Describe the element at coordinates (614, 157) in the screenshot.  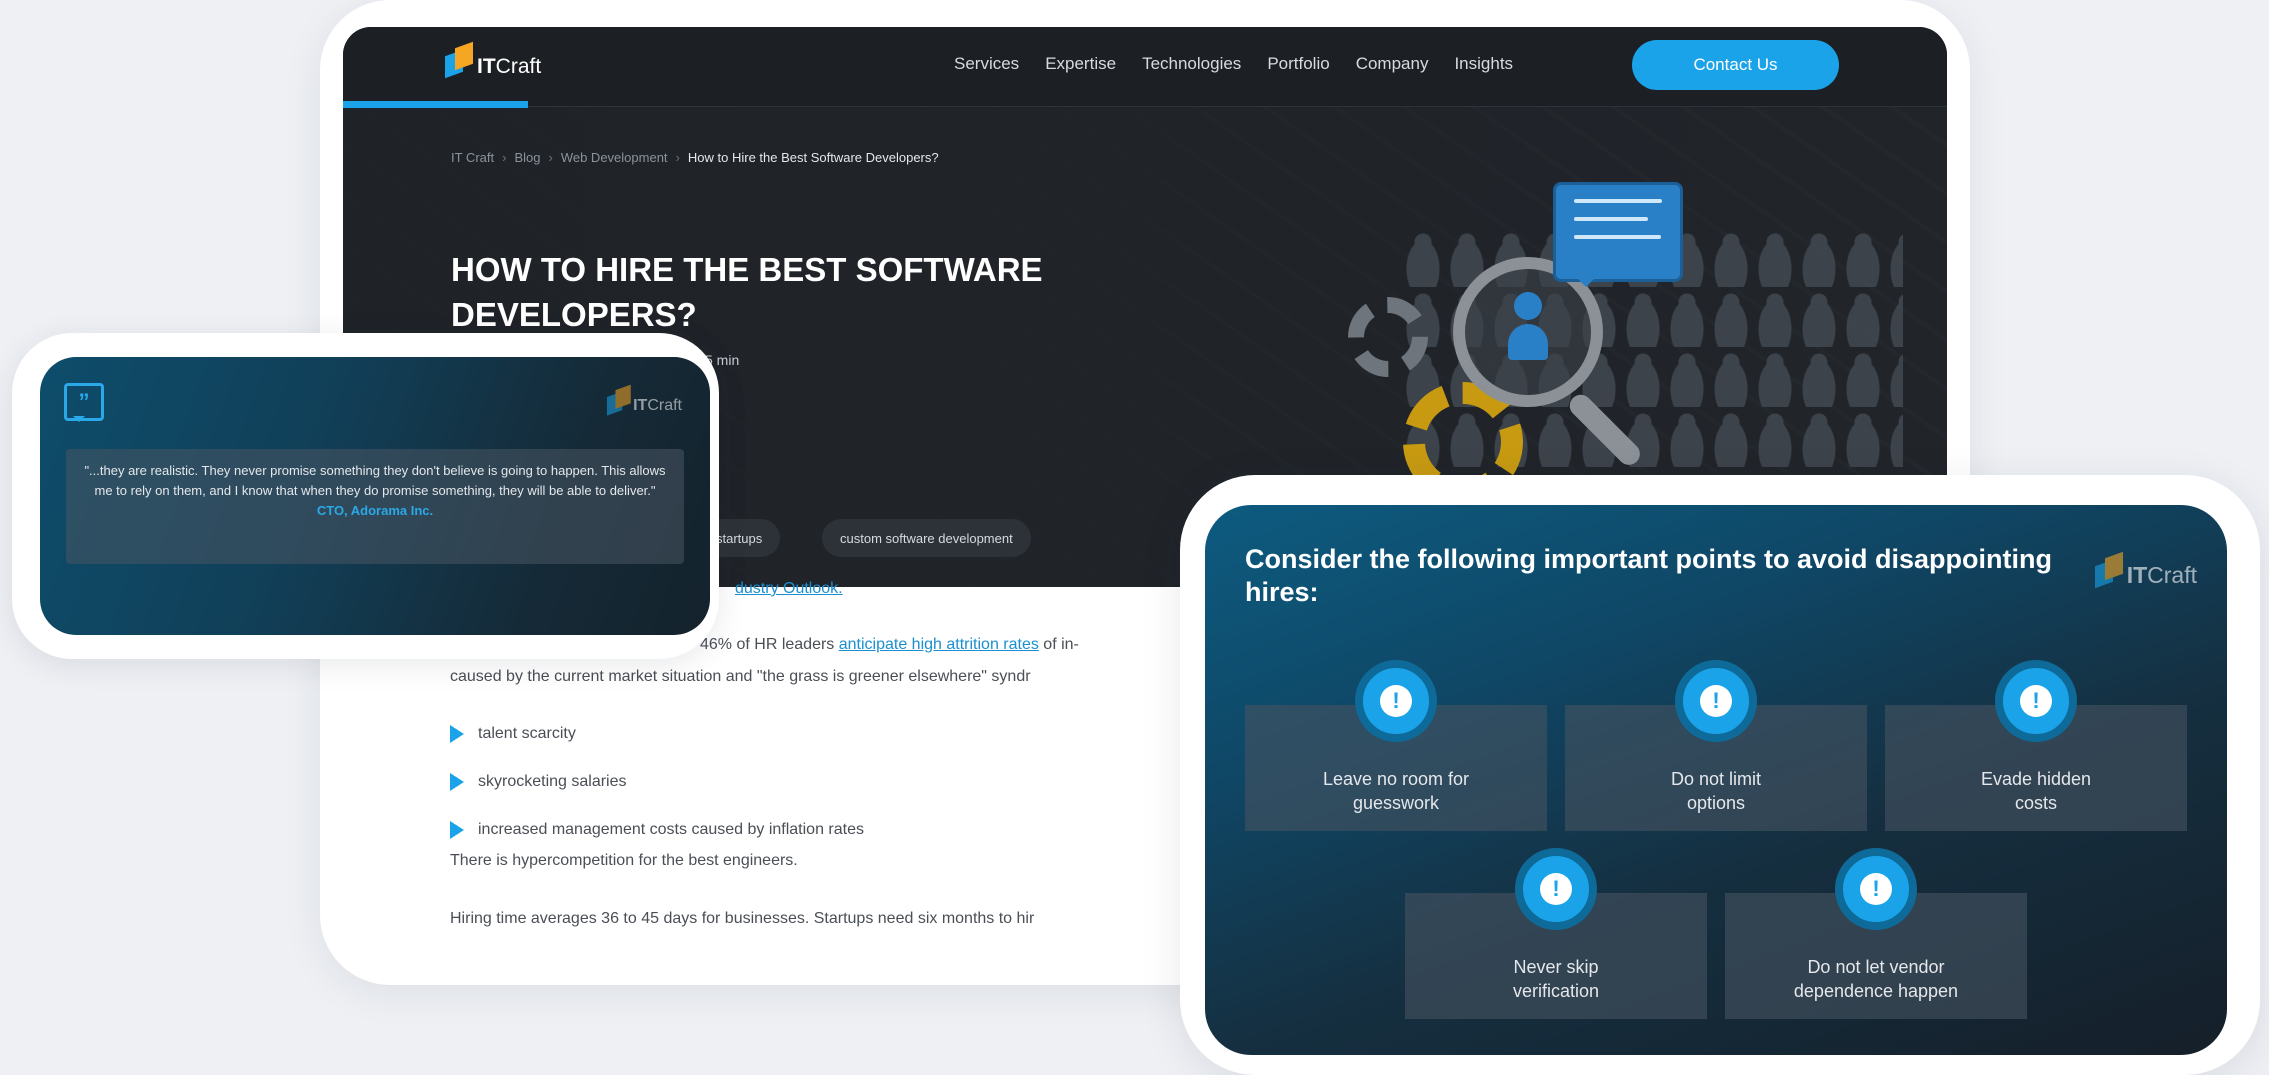
I see `breadcrumb-web-dev: Web Development` at that location.